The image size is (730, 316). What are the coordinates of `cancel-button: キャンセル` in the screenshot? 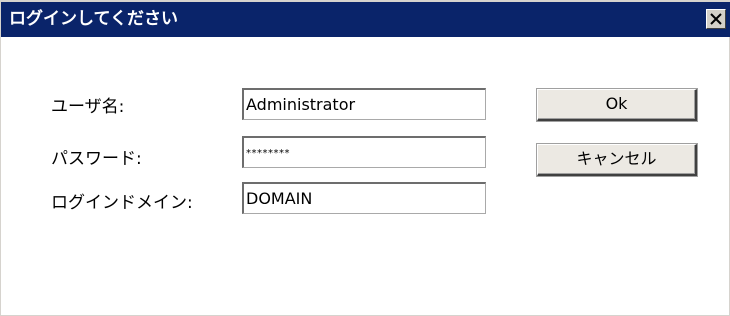 It's located at (617, 160).